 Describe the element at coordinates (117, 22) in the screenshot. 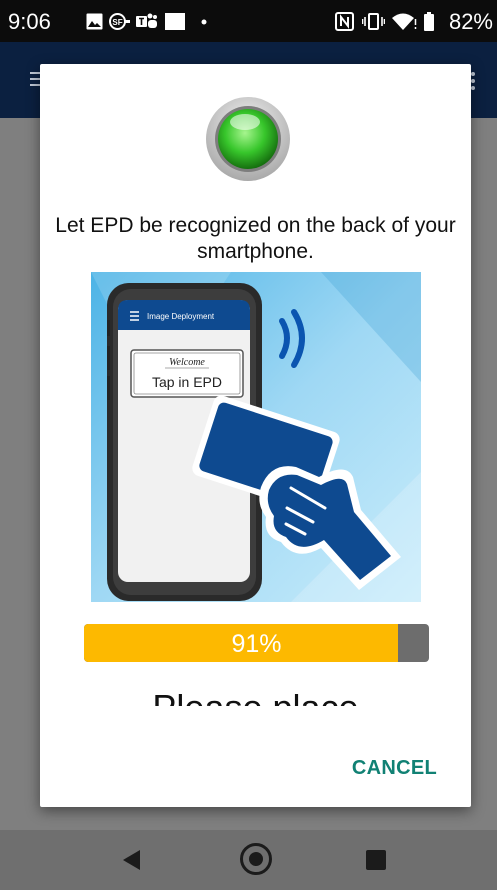

I see `svg-text: SF` at that location.